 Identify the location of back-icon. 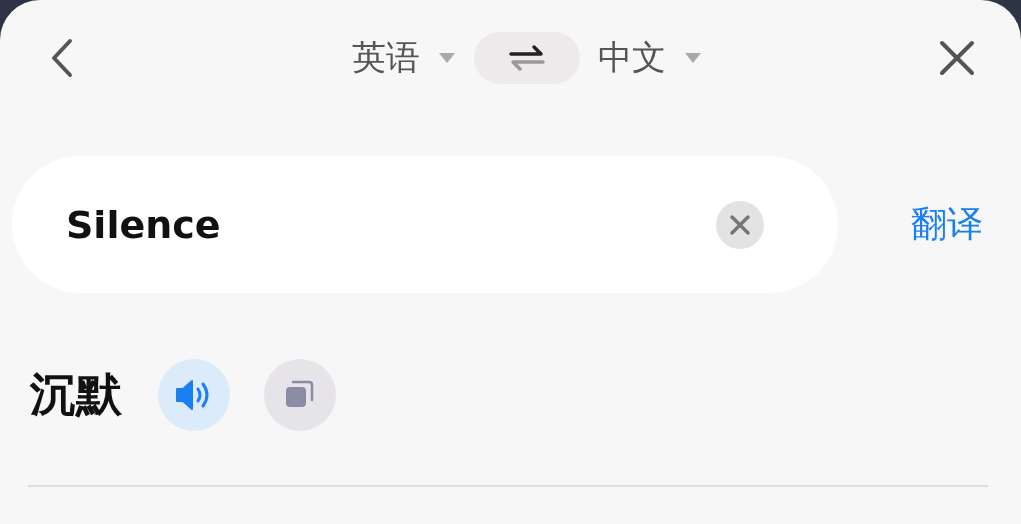
(62, 58).